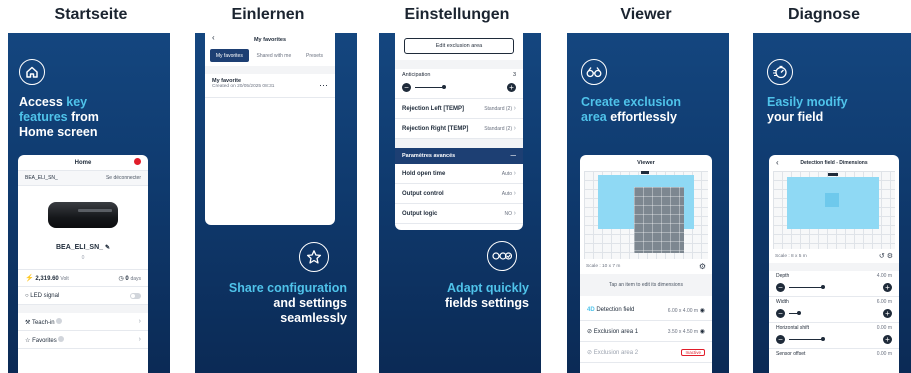 The width and height of the screenshot is (911, 373). Describe the element at coordinates (834, 284) in the screenshot. I see `depth-control: Depth 4.00 m − +` at that location.